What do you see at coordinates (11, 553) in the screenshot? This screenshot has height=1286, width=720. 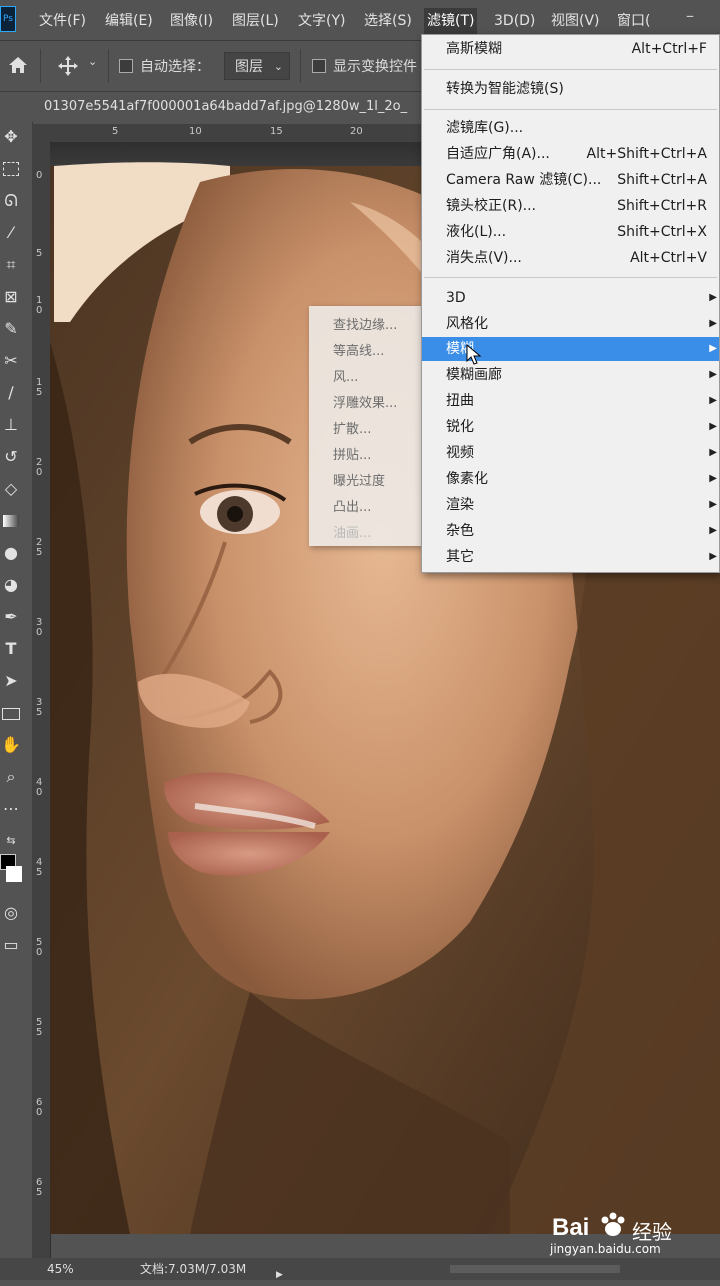 I see `blur-tool-icon: ●` at bounding box center [11, 553].